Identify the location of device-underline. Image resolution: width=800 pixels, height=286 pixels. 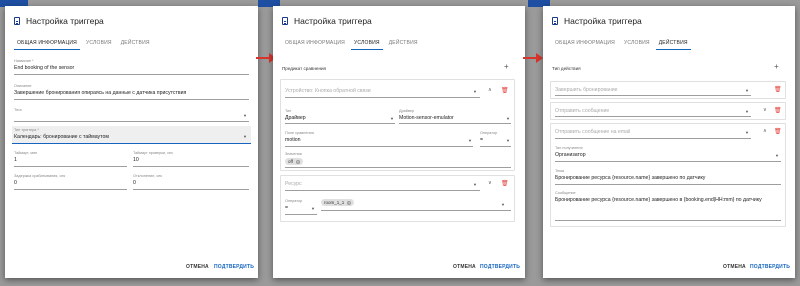
(382, 97).